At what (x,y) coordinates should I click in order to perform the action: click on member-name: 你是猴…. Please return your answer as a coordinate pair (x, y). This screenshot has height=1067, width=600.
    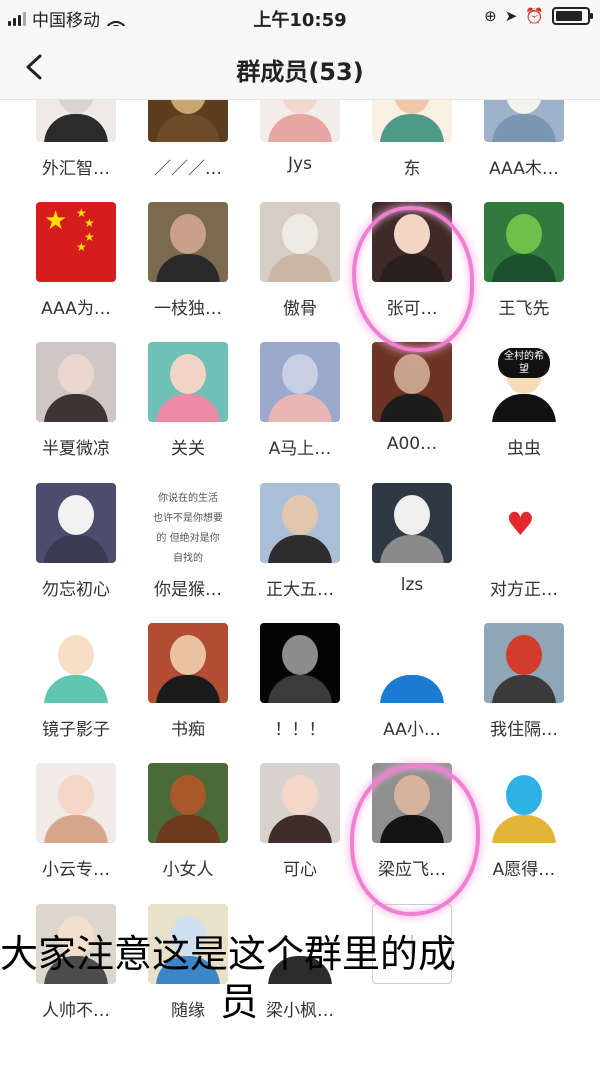
    Looking at the image, I should click on (188, 590).